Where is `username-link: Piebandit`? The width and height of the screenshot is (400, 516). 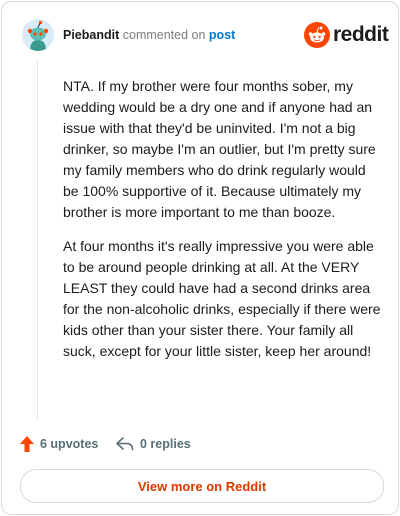
username-link: Piebandit is located at coordinates (91, 35).